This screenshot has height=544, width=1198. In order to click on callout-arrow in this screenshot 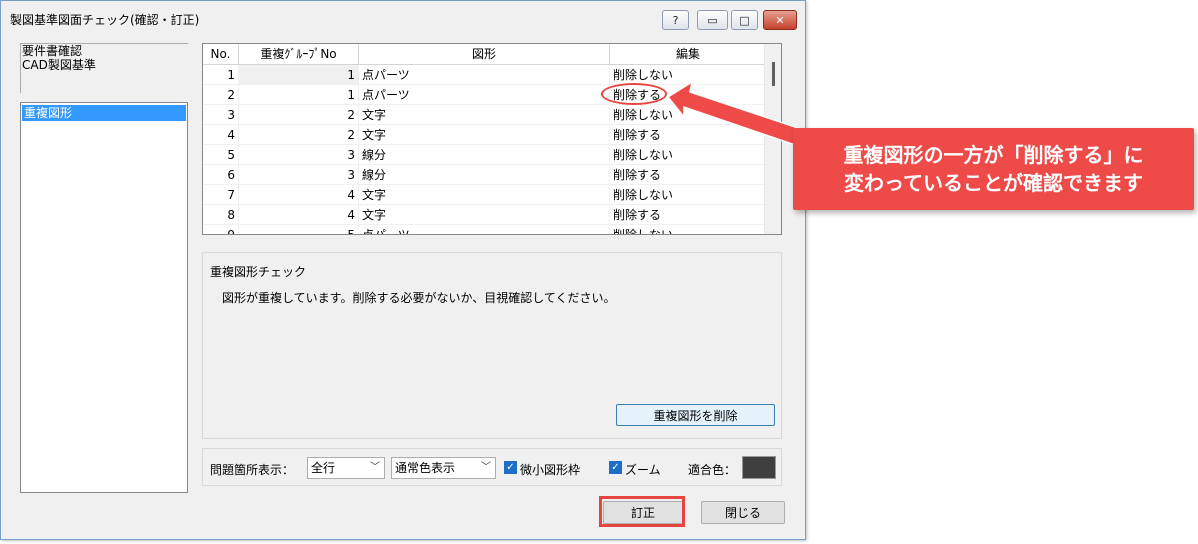, I will do `click(738, 114)`.